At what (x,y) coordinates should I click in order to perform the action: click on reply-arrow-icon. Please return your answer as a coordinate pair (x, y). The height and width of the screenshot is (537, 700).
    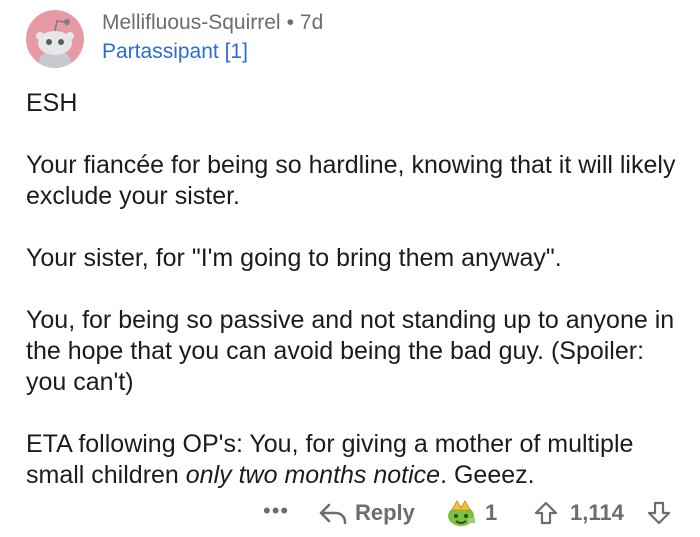
    Looking at the image, I should click on (333, 516).